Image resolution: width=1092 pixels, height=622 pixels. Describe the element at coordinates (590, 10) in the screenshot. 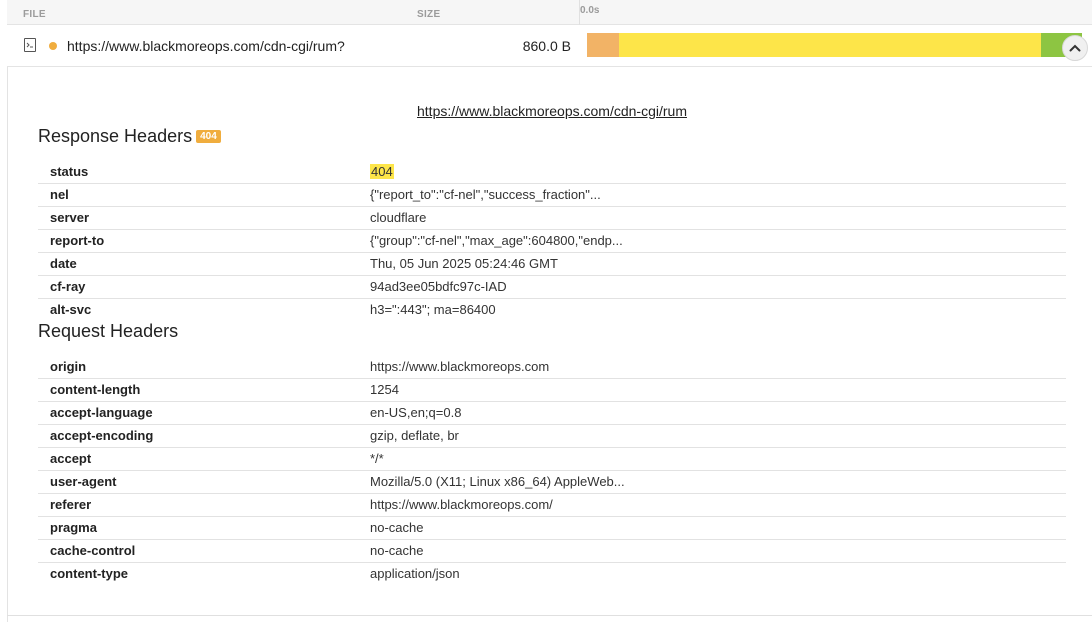

I see `timeline-start-label: 0.0s` at that location.